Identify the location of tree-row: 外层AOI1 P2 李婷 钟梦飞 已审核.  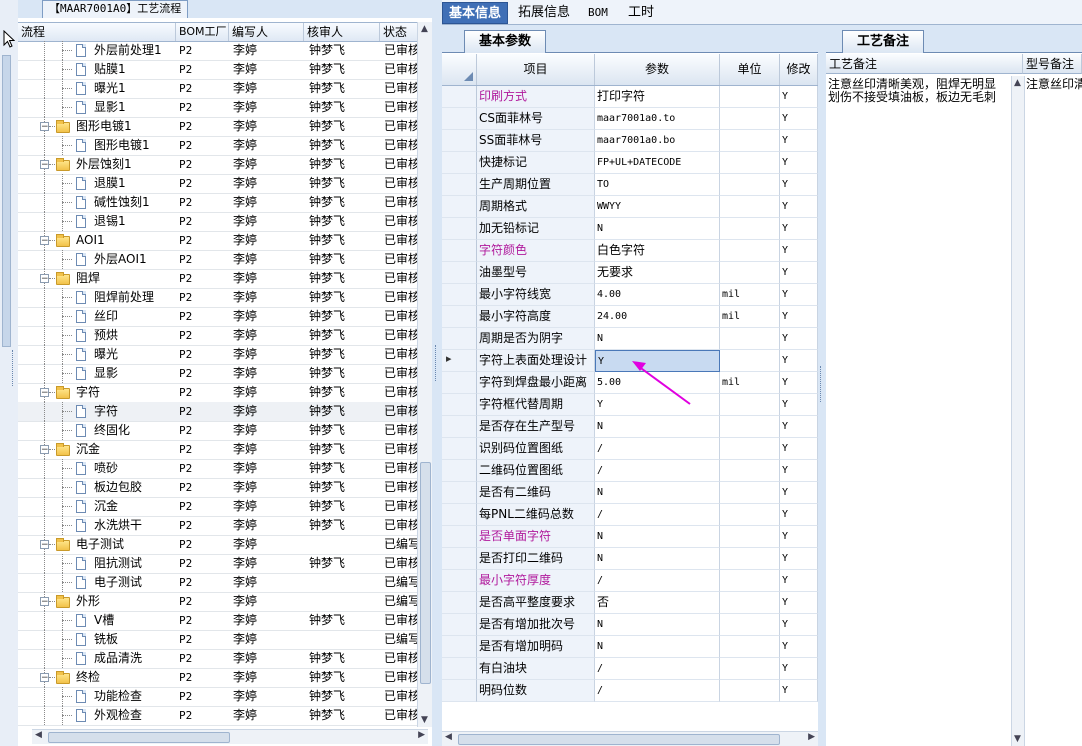
(218, 260).